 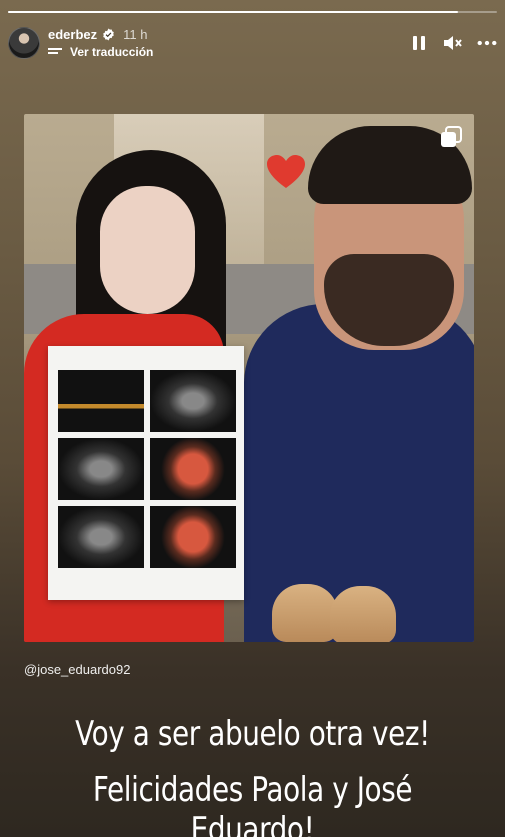 I want to click on story-progress-fill, so click(x=233, y=12).